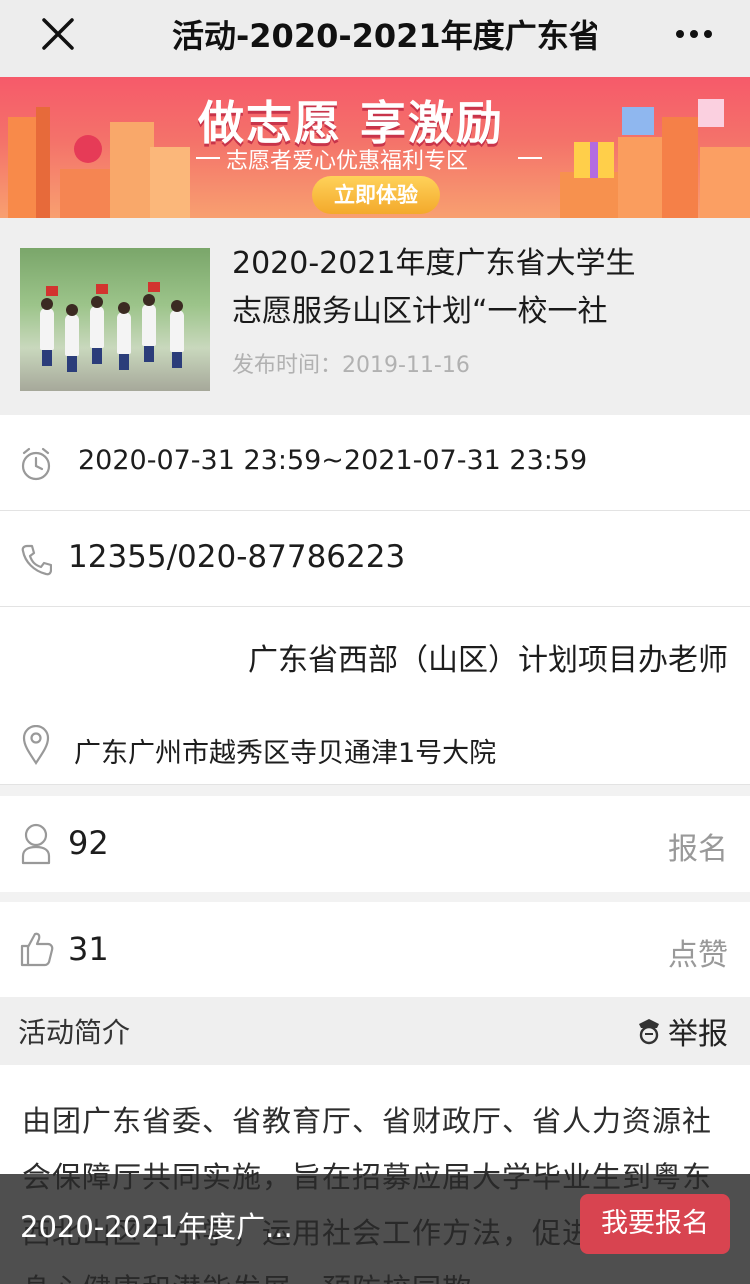 The width and height of the screenshot is (750, 1284). I want to click on published-label: 发布时间：, so click(287, 365).